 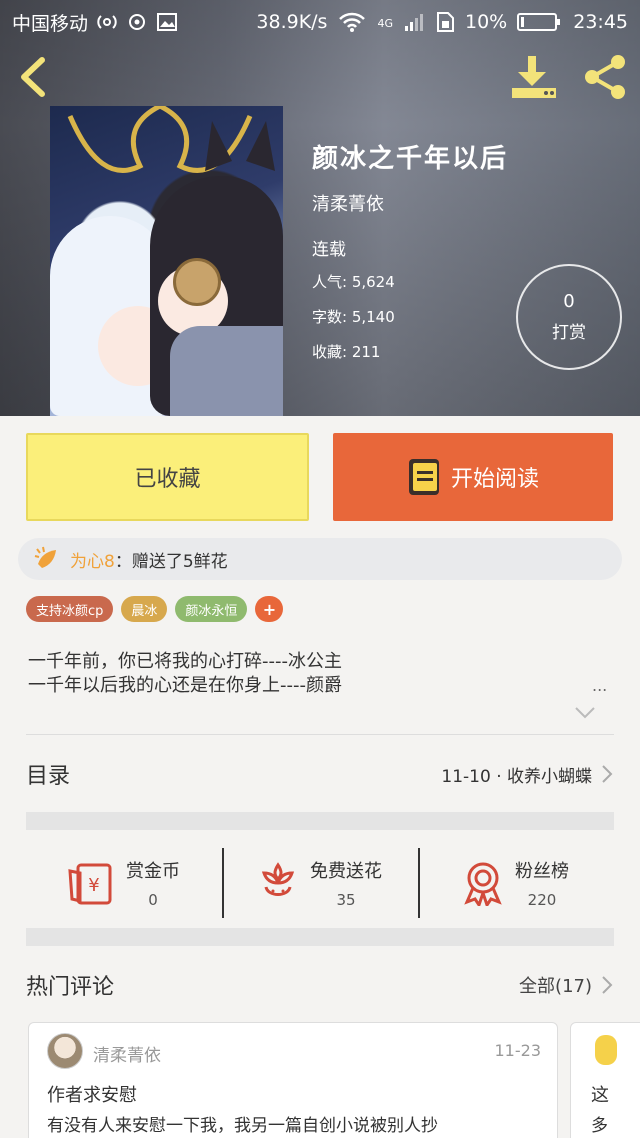 I want to click on start-reading-button: 开始阅读, so click(x=473, y=477).